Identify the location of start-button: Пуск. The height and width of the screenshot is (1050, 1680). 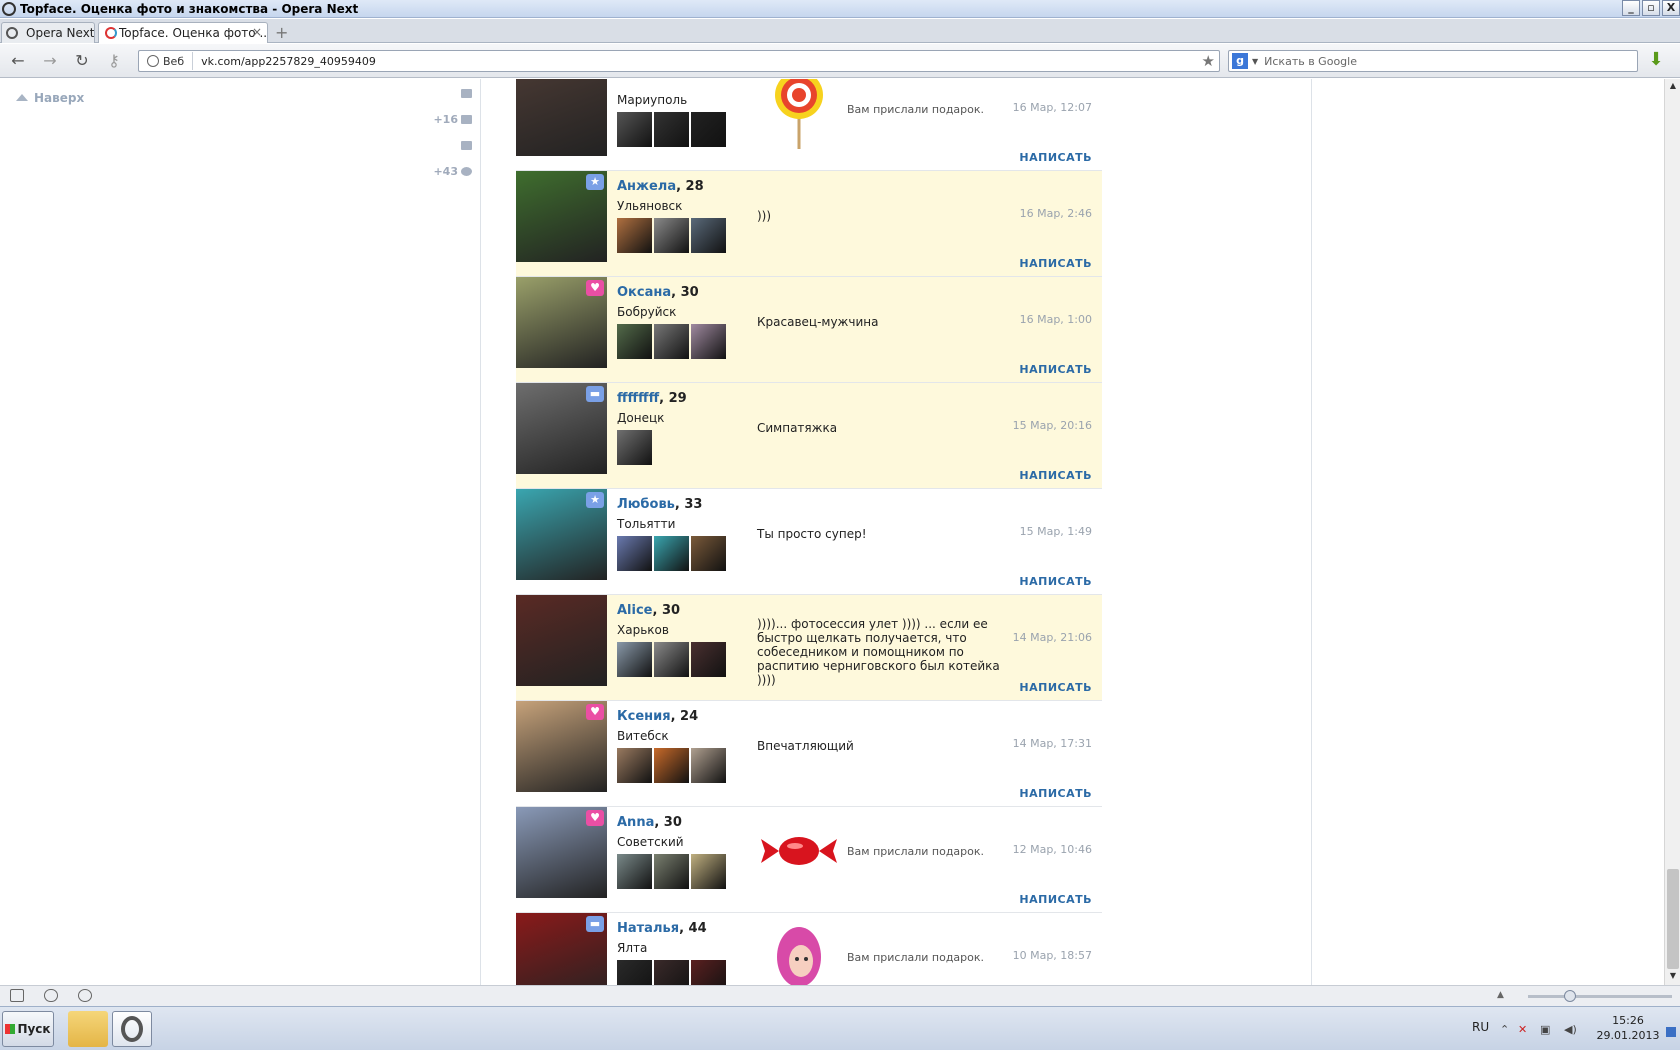
(28, 1029).